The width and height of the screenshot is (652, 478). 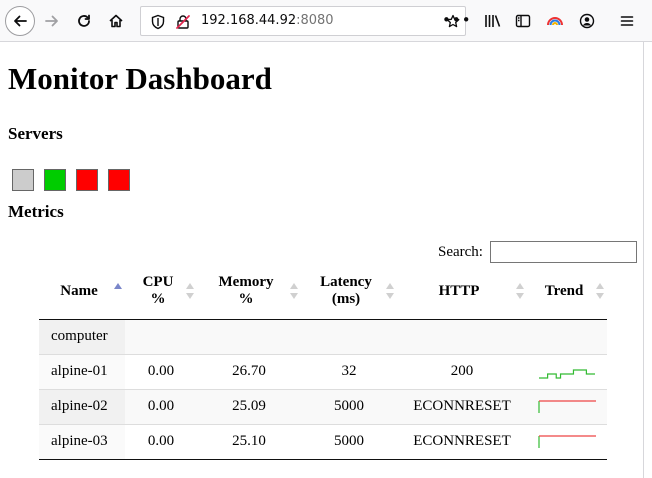 I want to click on cell-memory: 25.09, so click(x=249, y=406).